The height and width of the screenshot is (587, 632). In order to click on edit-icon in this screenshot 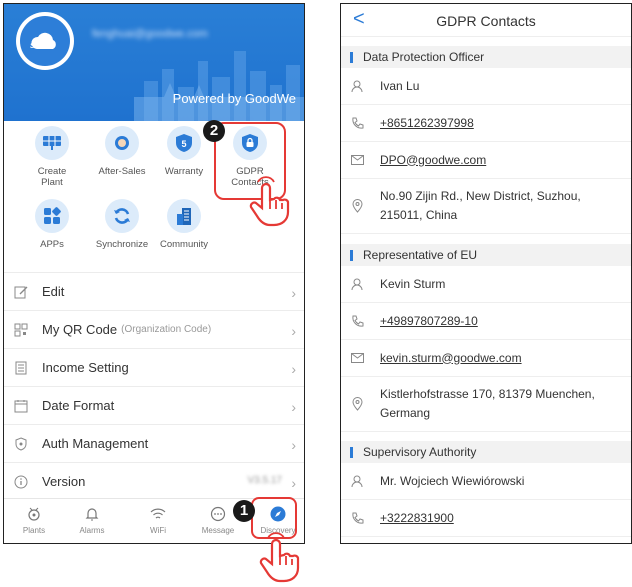, I will do `click(21, 292)`.